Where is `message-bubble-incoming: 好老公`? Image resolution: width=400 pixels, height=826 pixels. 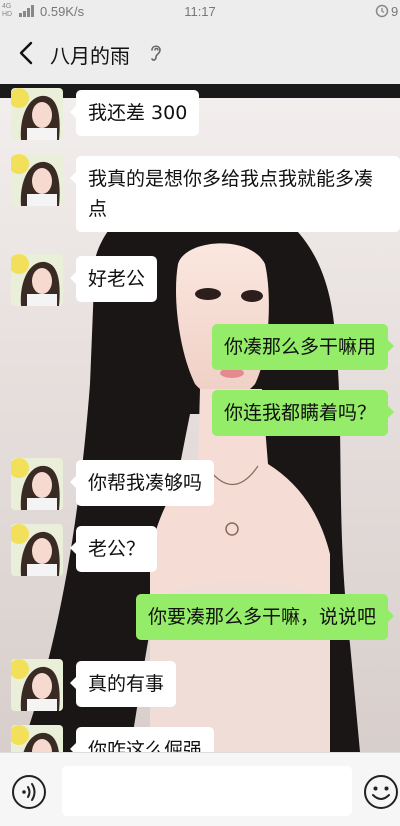
message-bubble-incoming: 好老公 is located at coordinates (113, 279).